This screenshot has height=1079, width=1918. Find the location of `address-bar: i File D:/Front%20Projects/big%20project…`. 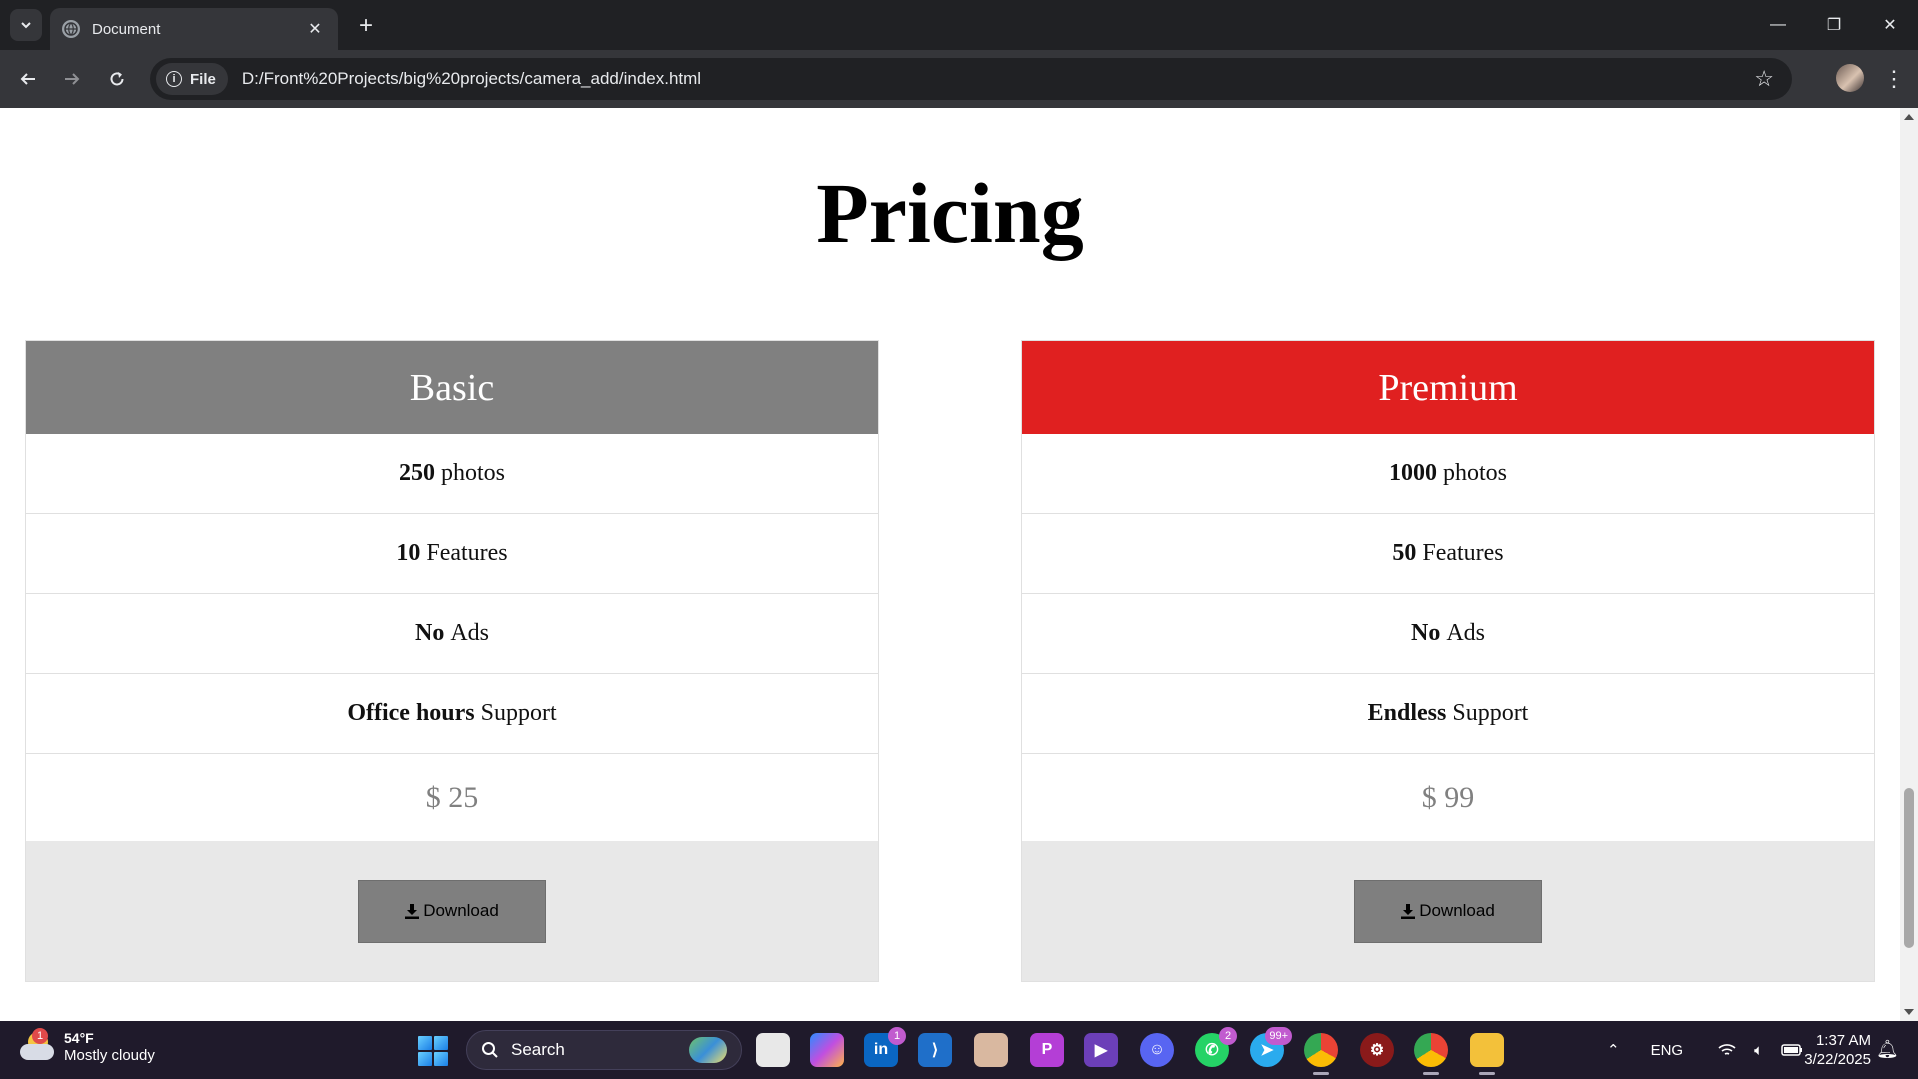

address-bar: i File D:/Front%20Projects/big%20project… is located at coordinates (971, 79).